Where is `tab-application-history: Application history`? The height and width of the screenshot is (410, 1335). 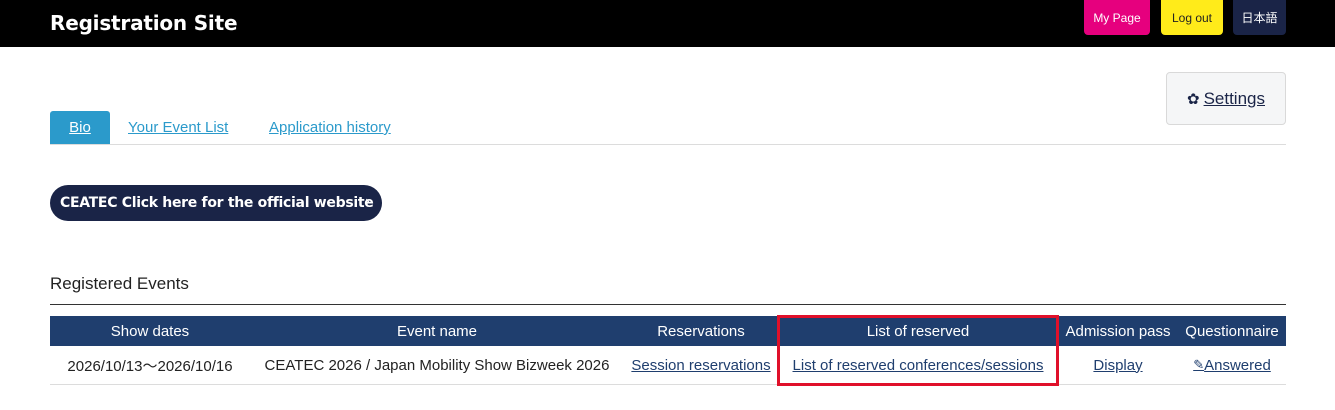
tab-application-history: Application history is located at coordinates (330, 127).